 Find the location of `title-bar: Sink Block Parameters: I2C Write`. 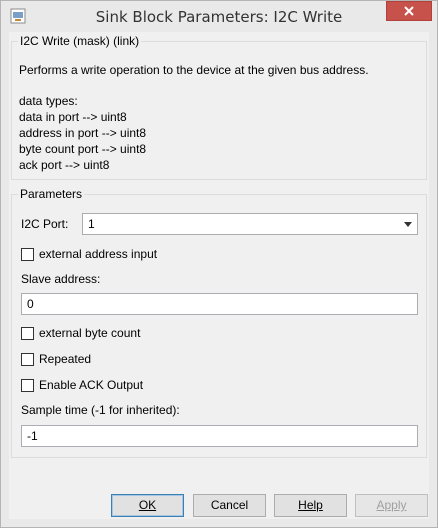

title-bar: Sink Block Parameters: I2C Write is located at coordinates (219, 16).